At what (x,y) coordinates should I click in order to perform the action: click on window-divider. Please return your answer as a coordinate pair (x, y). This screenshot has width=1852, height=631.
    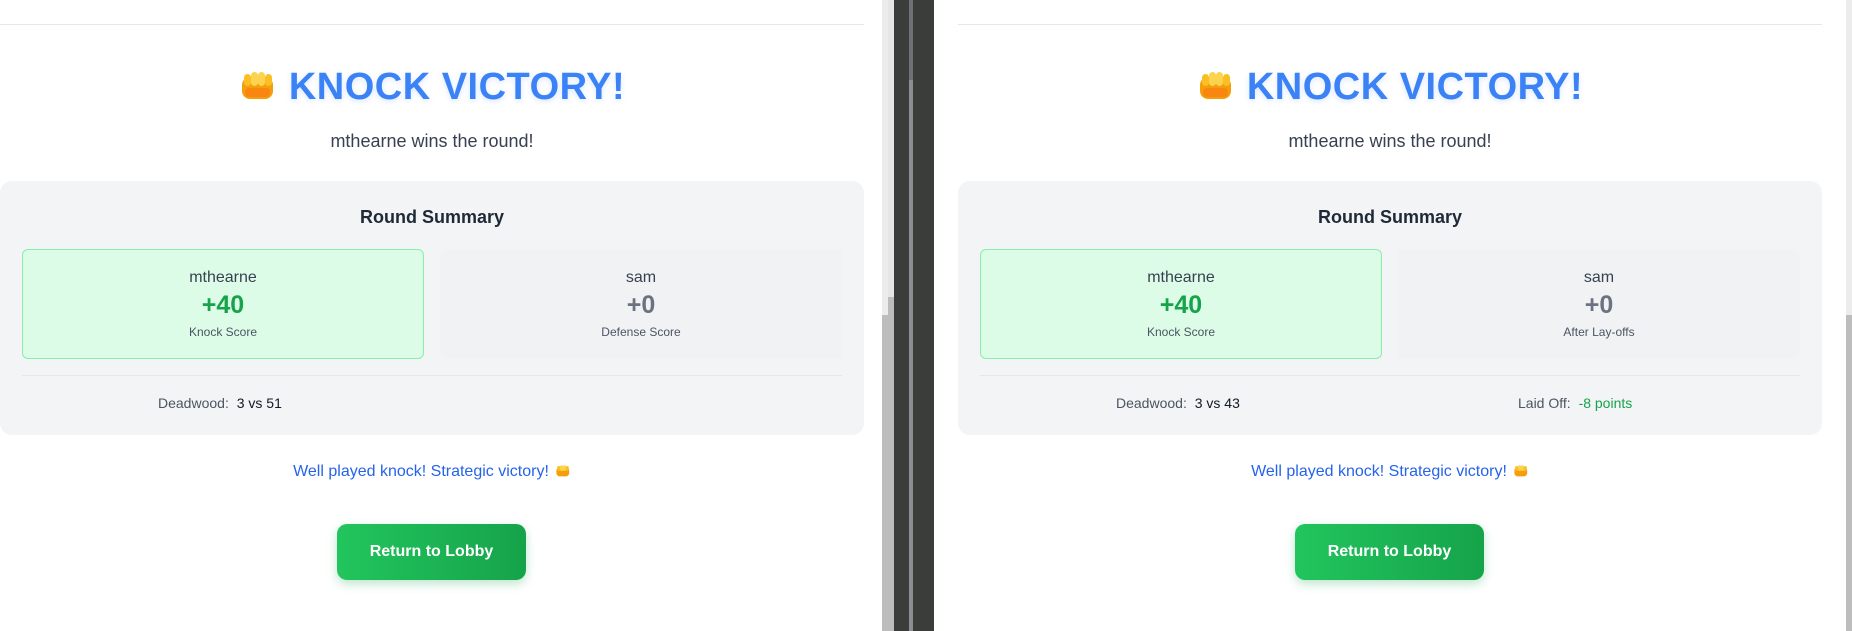
    Looking at the image, I should click on (911, 315).